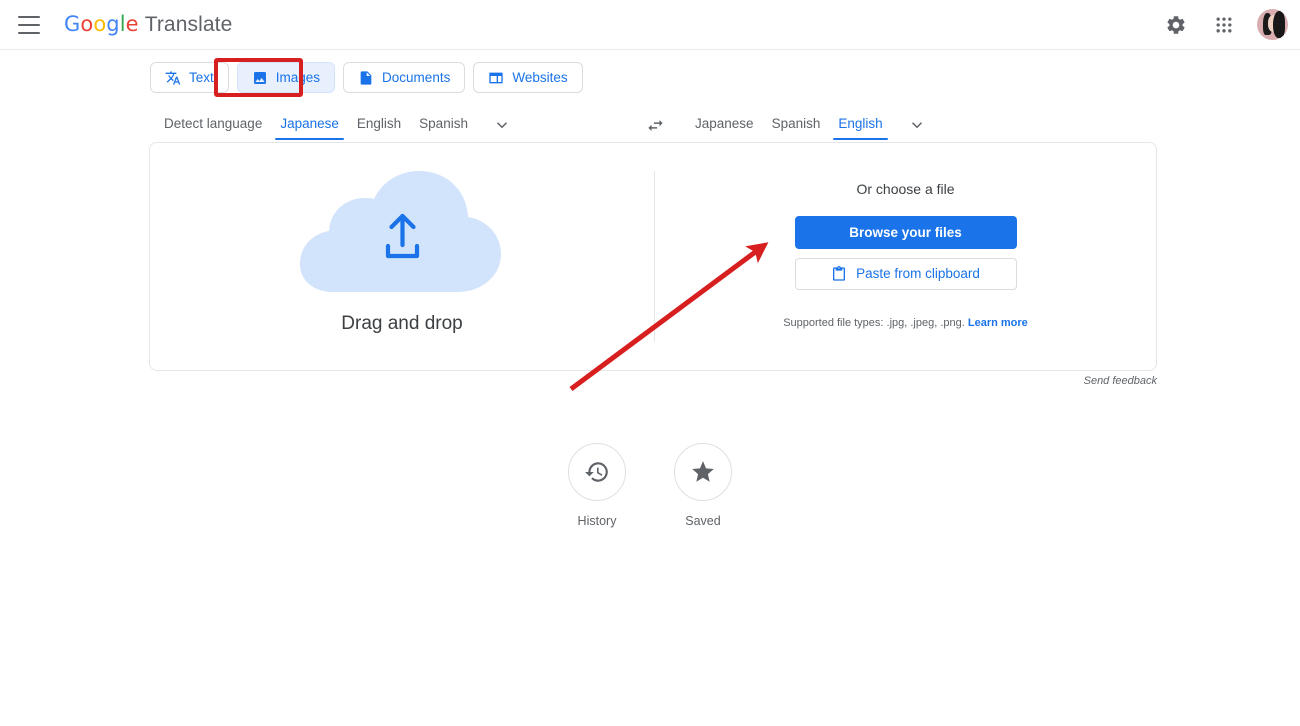 The width and height of the screenshot is (1300, 726). What do you see at coordinates (30, 24) in the screenshot?
I see `hamburger-menu-icon` at bounding box center [30, 24].